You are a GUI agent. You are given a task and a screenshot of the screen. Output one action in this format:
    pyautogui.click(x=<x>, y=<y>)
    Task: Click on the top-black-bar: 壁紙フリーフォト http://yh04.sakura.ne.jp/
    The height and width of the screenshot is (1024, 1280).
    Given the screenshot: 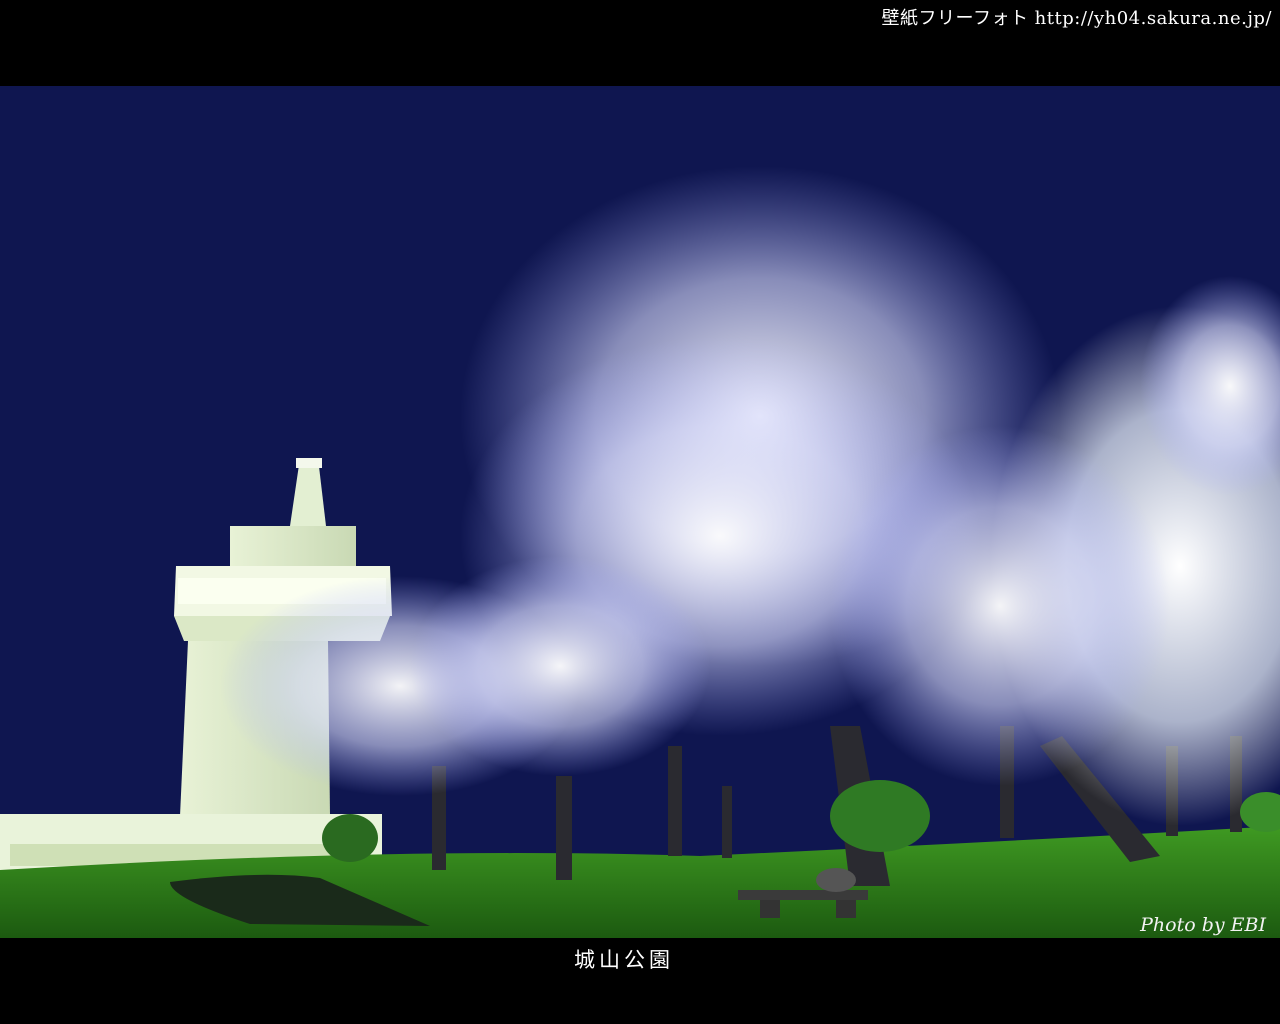 What is the action you would take?
    pyautogui.click(x=640, y=43)
    